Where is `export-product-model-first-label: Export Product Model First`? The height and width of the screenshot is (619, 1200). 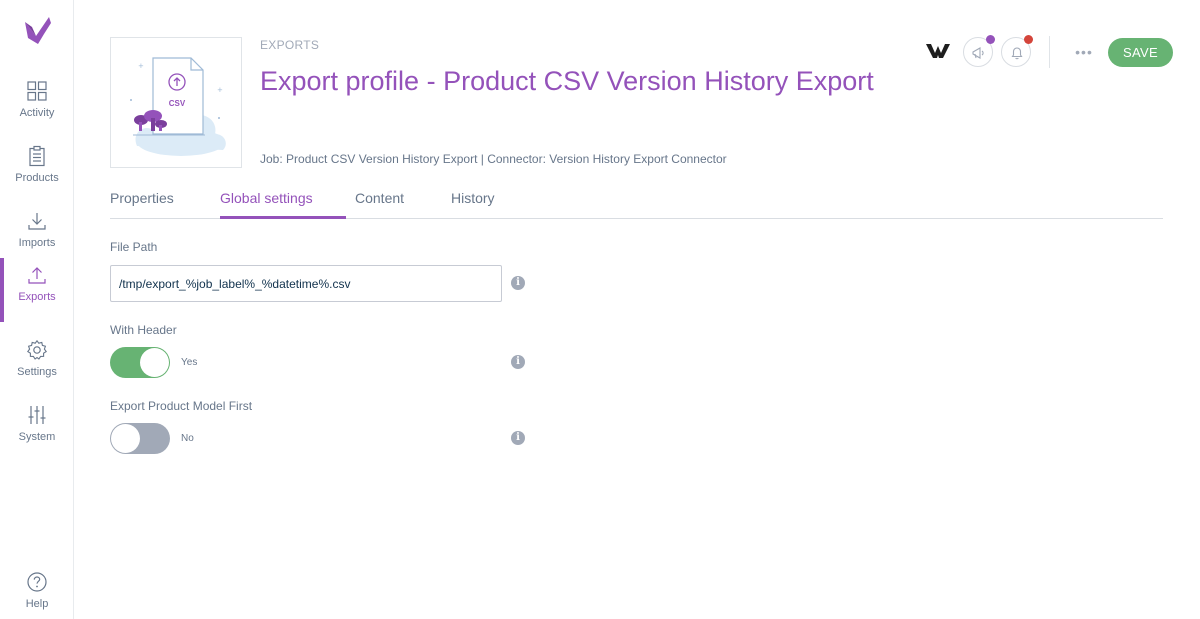 export-product-model-first-label: Export Product Model First is located at coordinates (181, 406).